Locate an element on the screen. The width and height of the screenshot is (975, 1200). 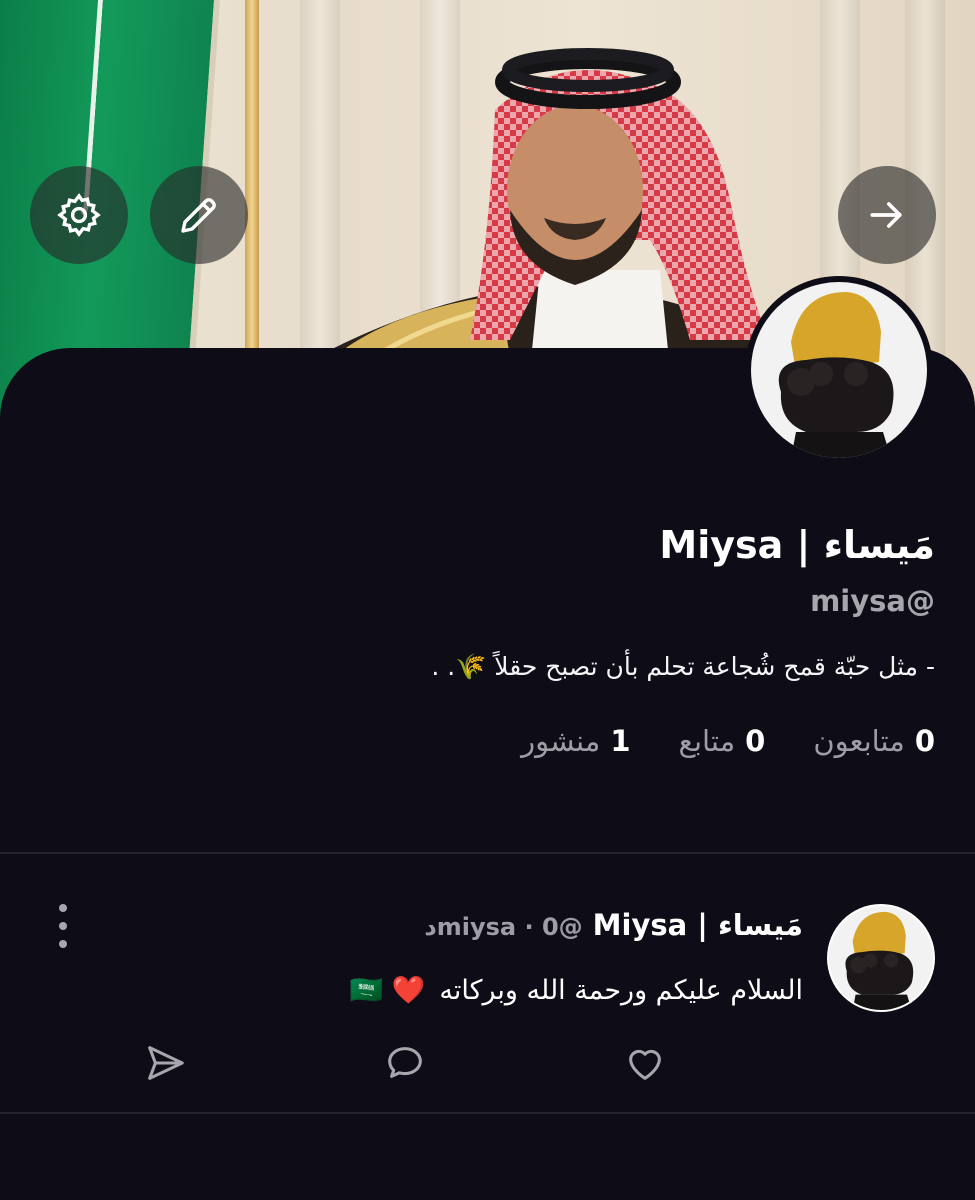
profile-avatar is located at coordinates (839, 370).